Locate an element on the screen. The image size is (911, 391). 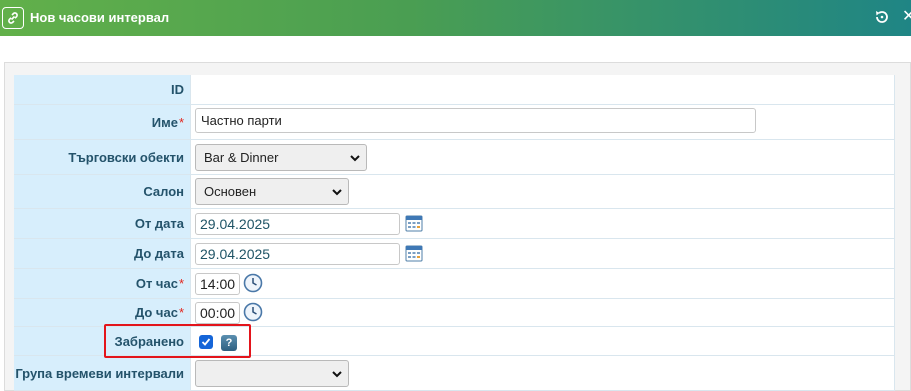
outlets-select: Bar & Dinner is located at coordinates (281, 157).